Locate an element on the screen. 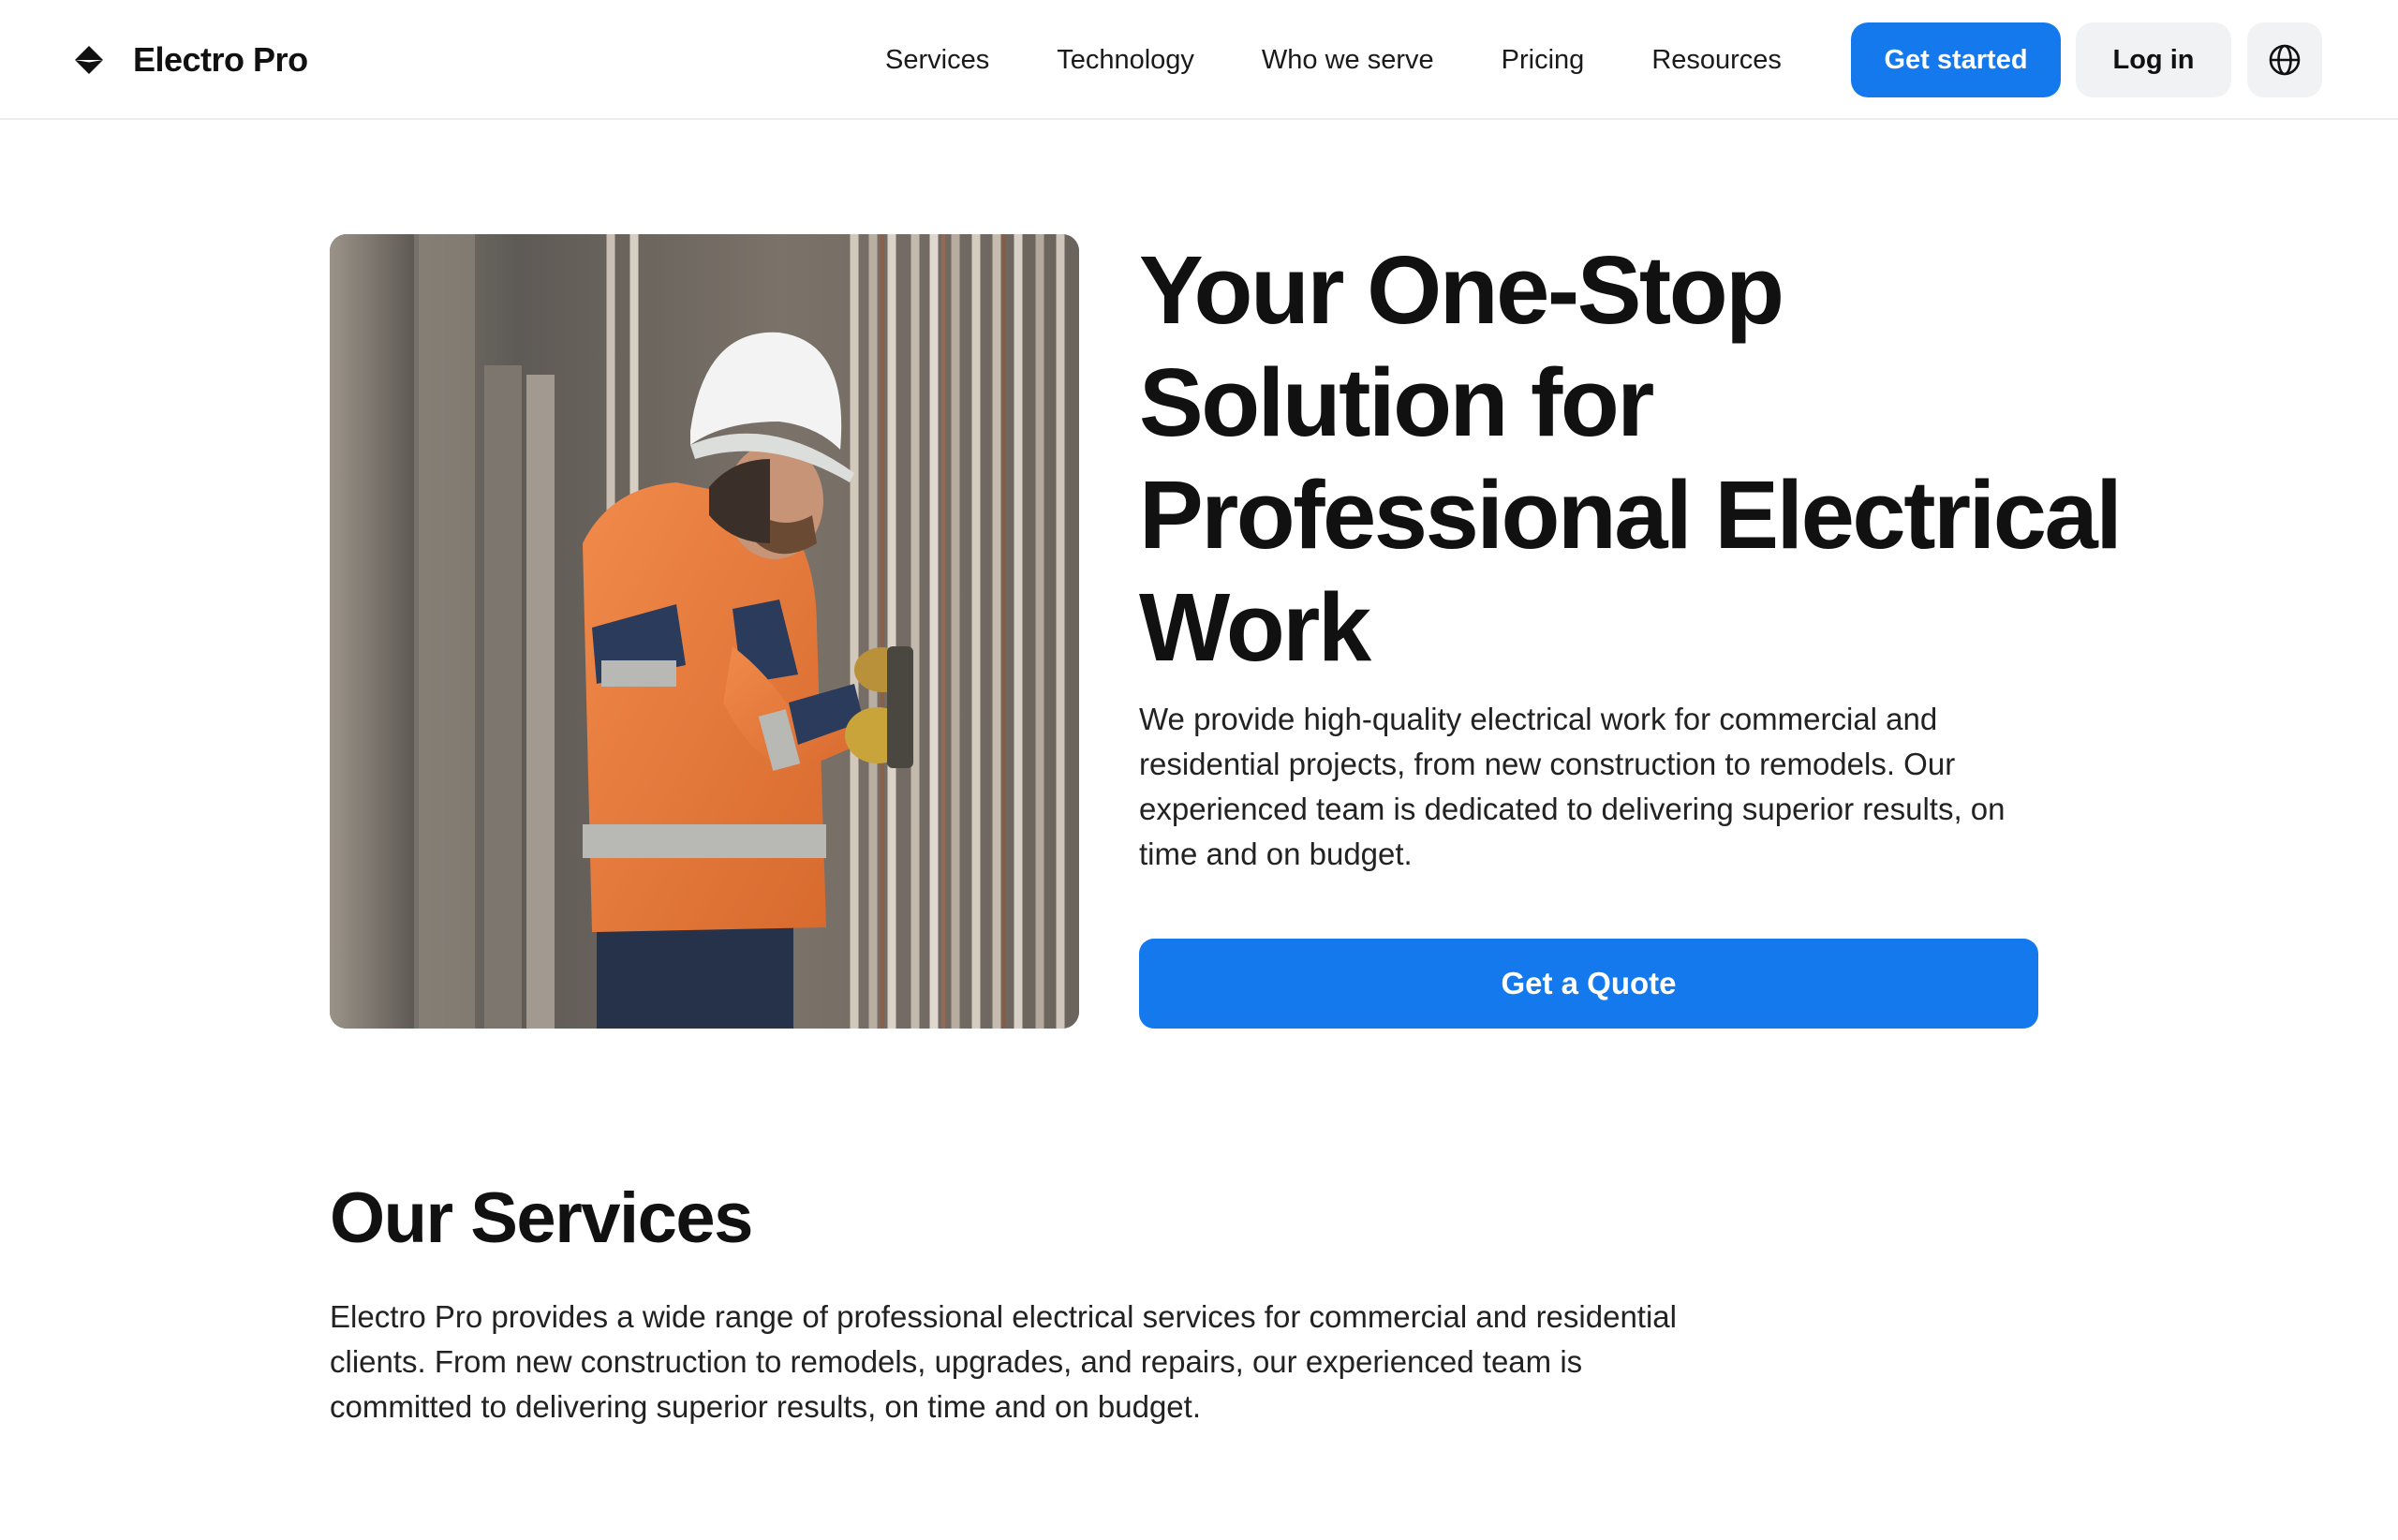 The width and height of the screenshot is (2398, 1540). brand-name: Electro Pro is located at coordinates (220, 59).